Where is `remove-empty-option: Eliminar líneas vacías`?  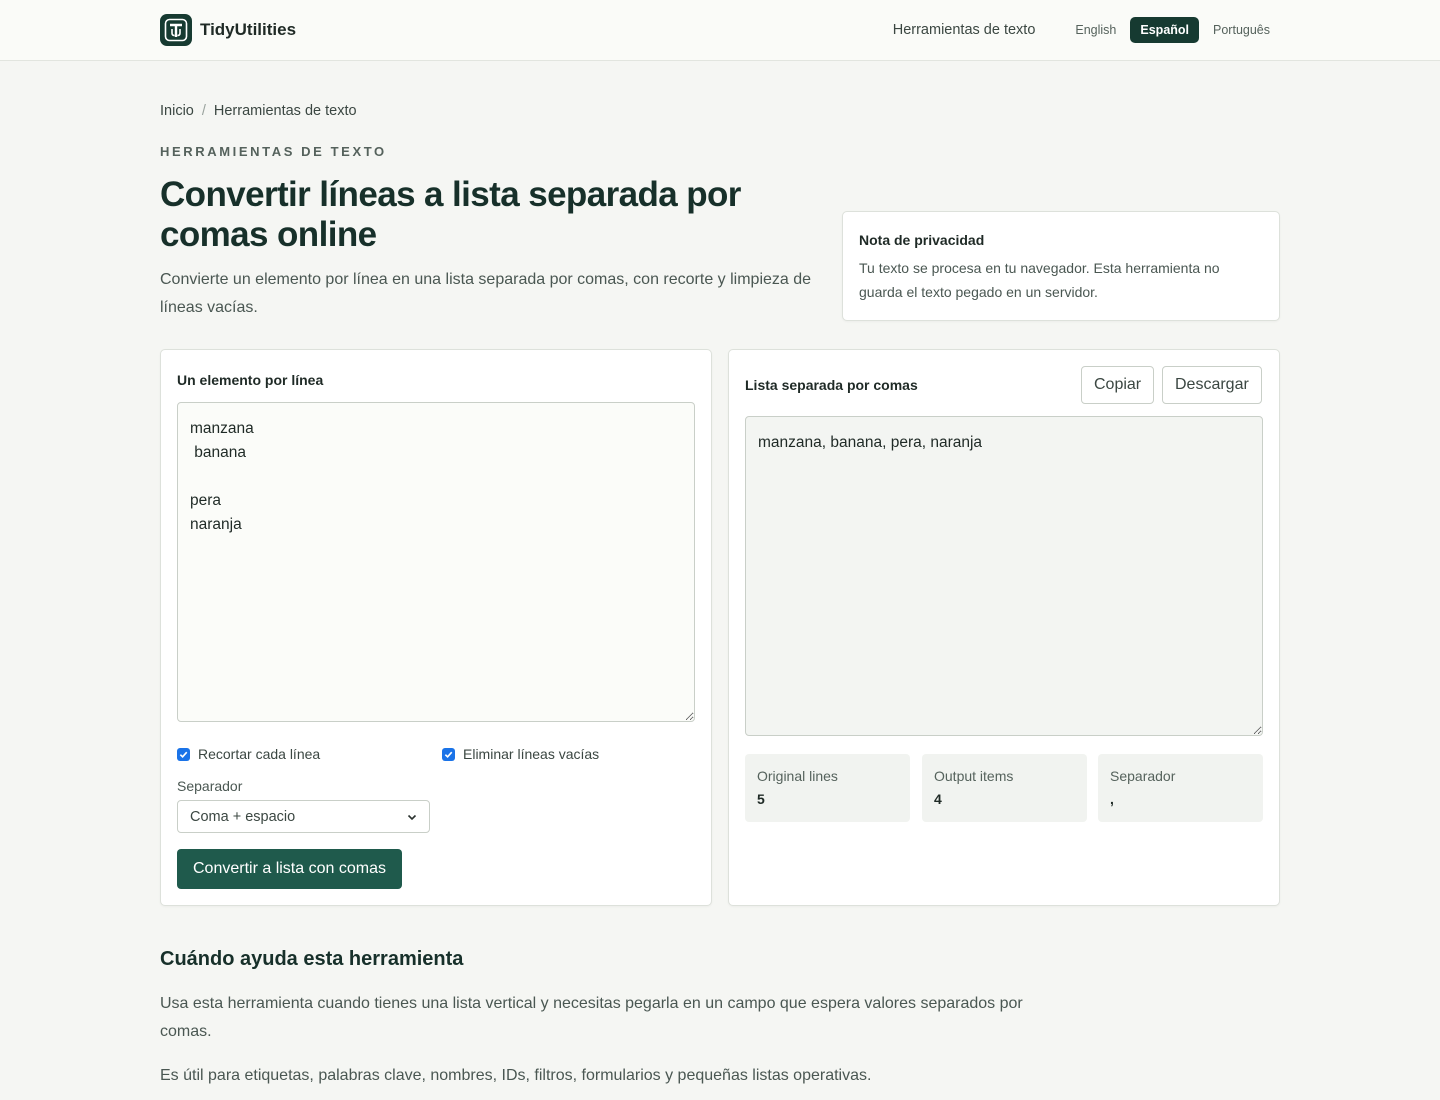
remove-empty-option: Eliminar líneas vacías is located at coordinates (520, 754).